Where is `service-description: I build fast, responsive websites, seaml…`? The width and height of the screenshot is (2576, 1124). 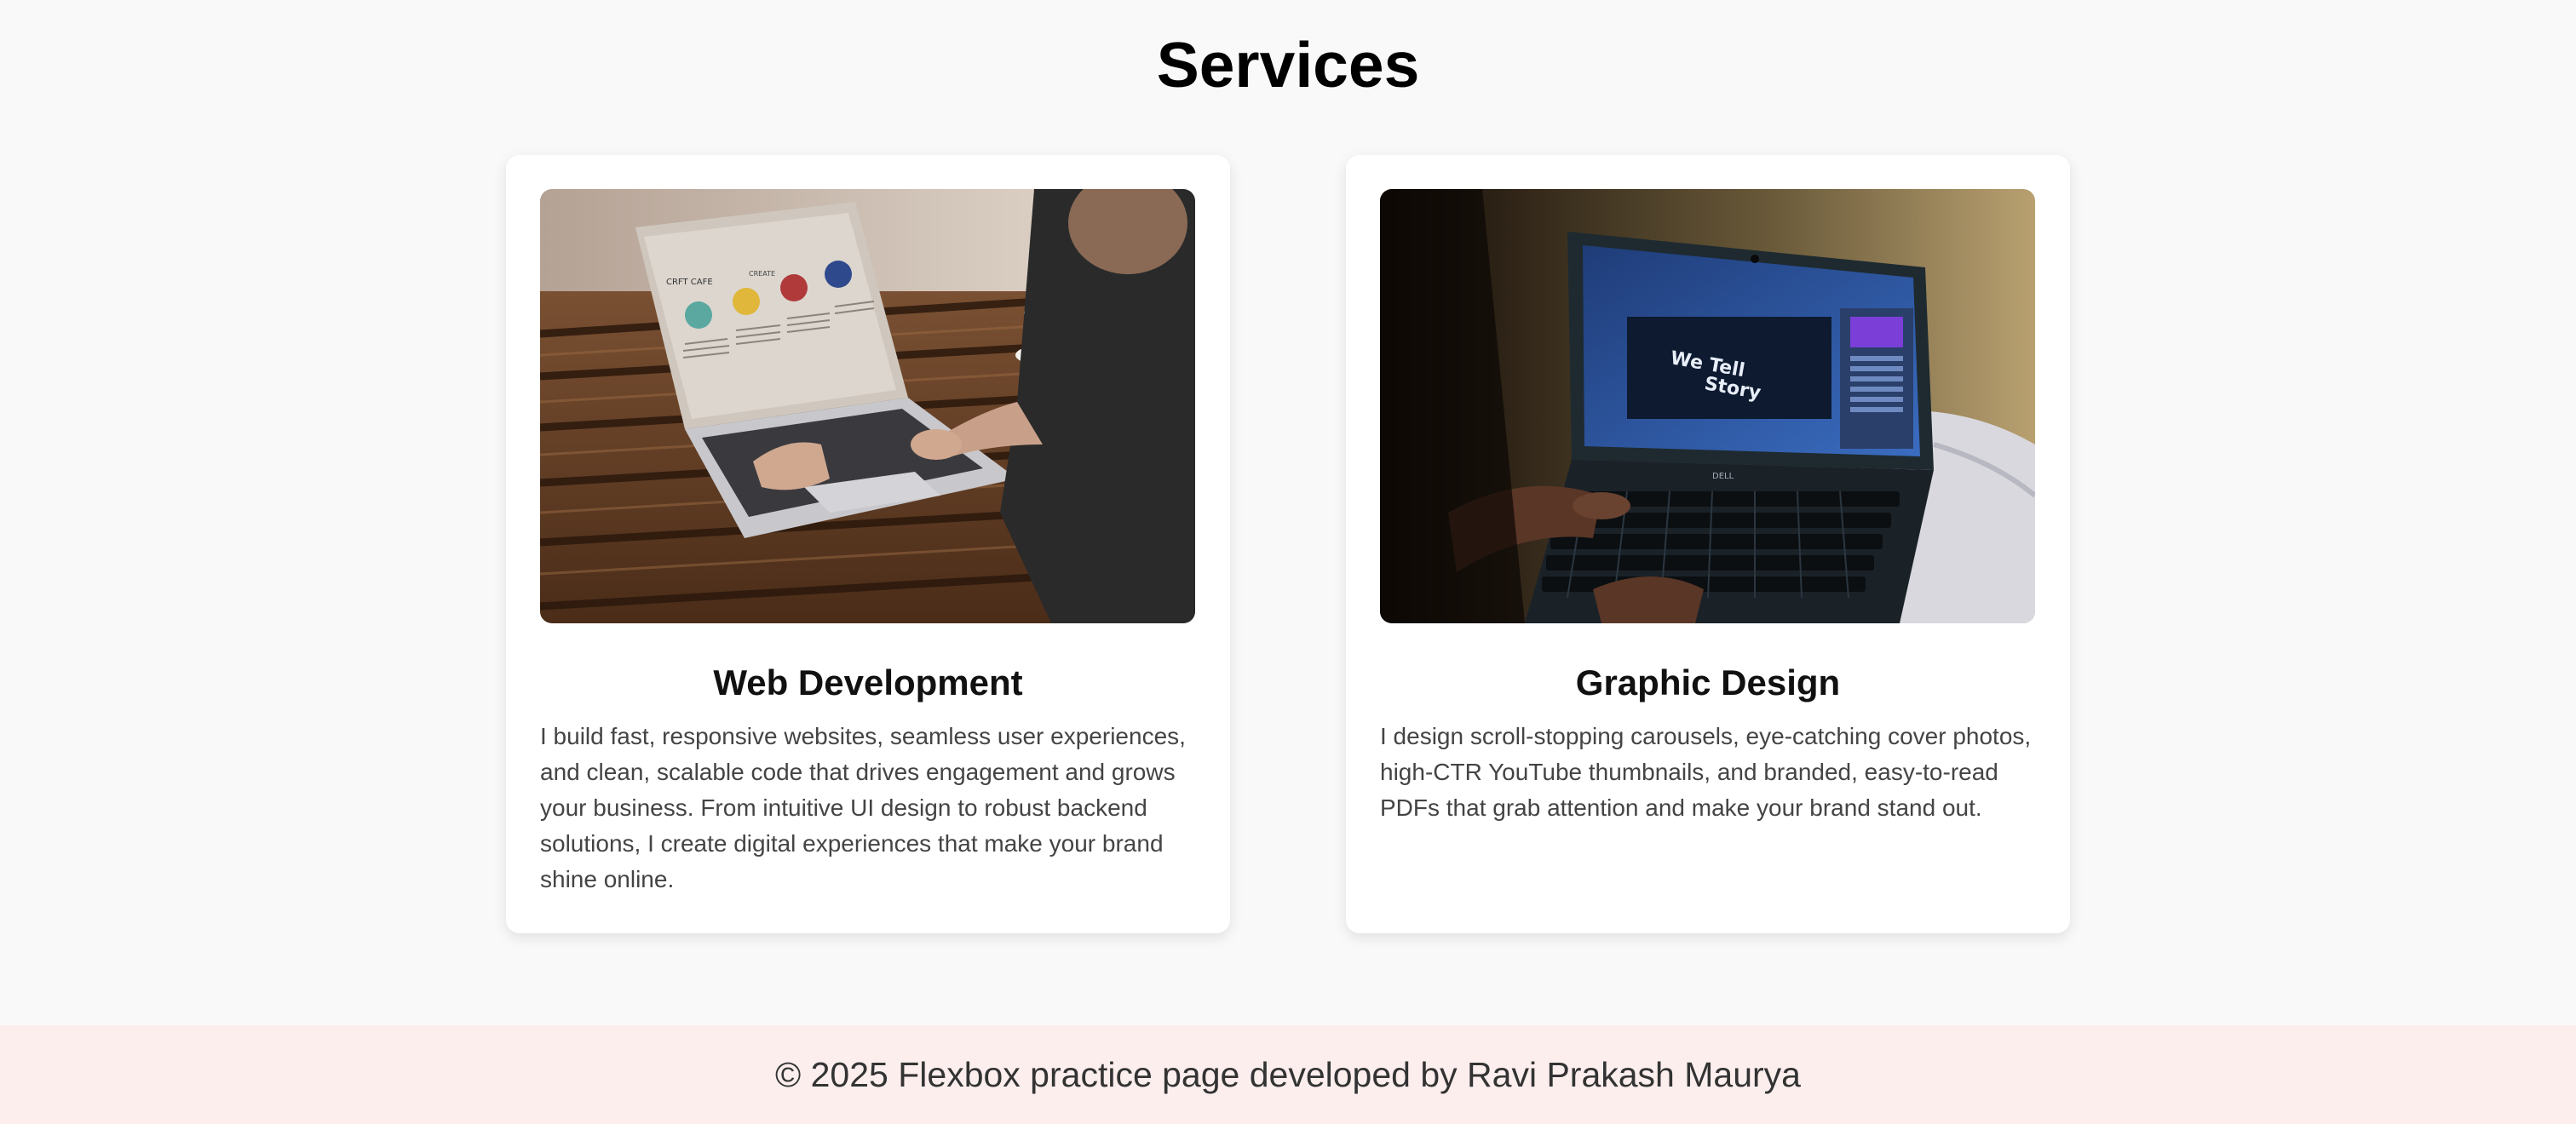 service-description: I build fast, responsive websites, seaml… is located at coordinates (863, 808).